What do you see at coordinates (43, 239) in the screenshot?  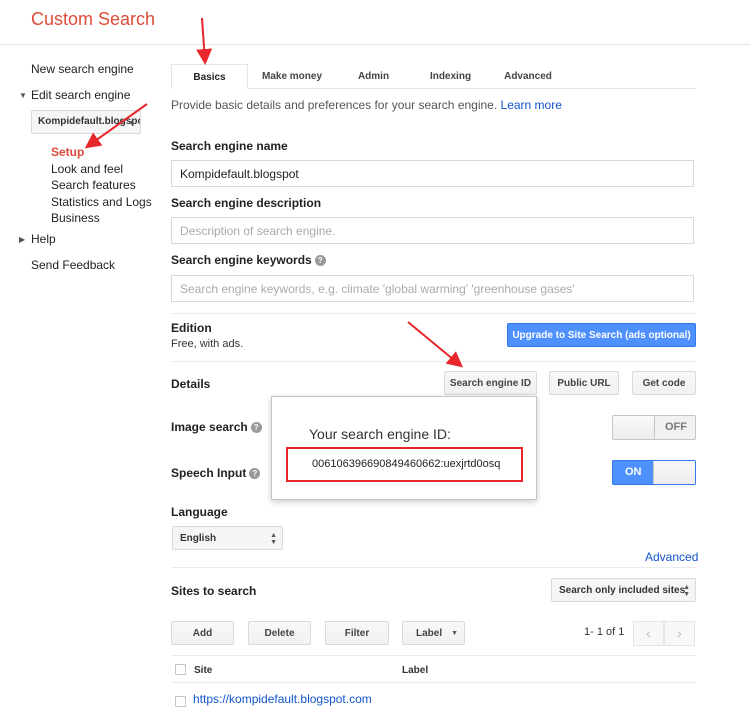 I see `sidebar-item-help: Help` at bounding box center [43, 239].